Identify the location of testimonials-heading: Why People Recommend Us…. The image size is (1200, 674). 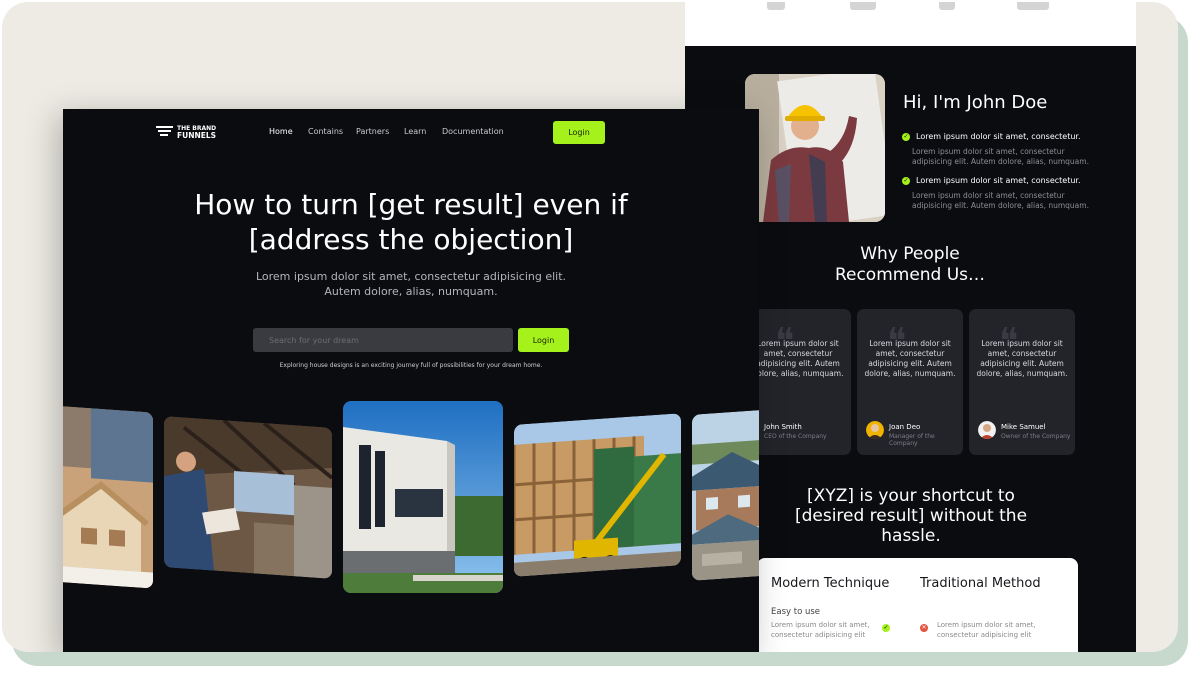
(910, 265).